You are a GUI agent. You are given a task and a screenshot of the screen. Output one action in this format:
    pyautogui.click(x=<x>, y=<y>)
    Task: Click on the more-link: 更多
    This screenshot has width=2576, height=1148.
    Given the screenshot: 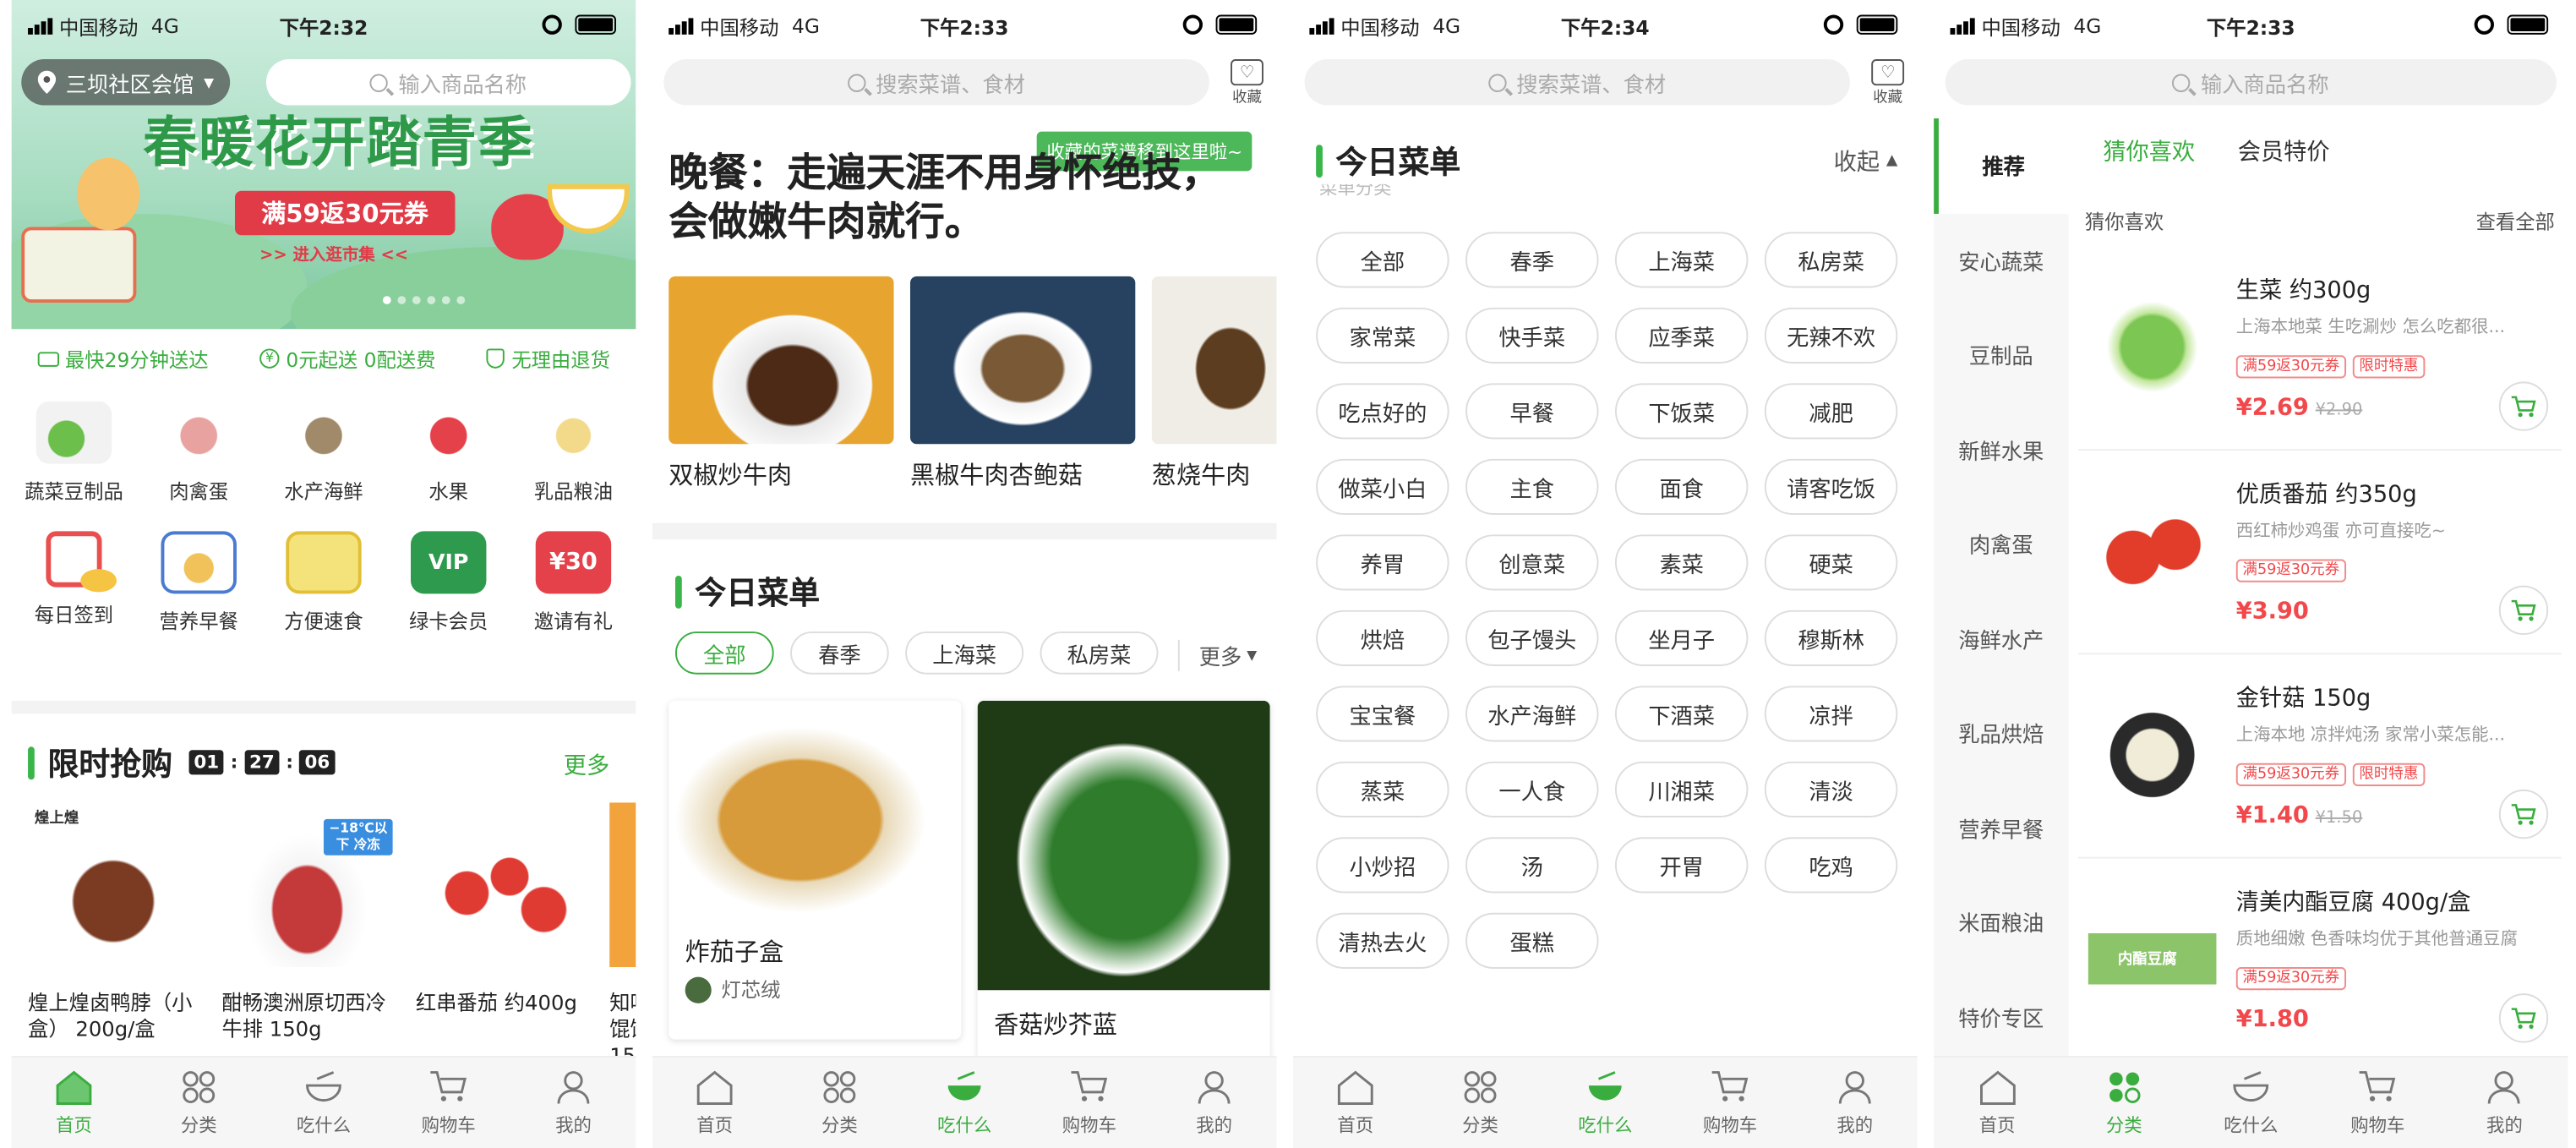 What is the action you would take?
    pyautogui.click(x=586, y=764)
    